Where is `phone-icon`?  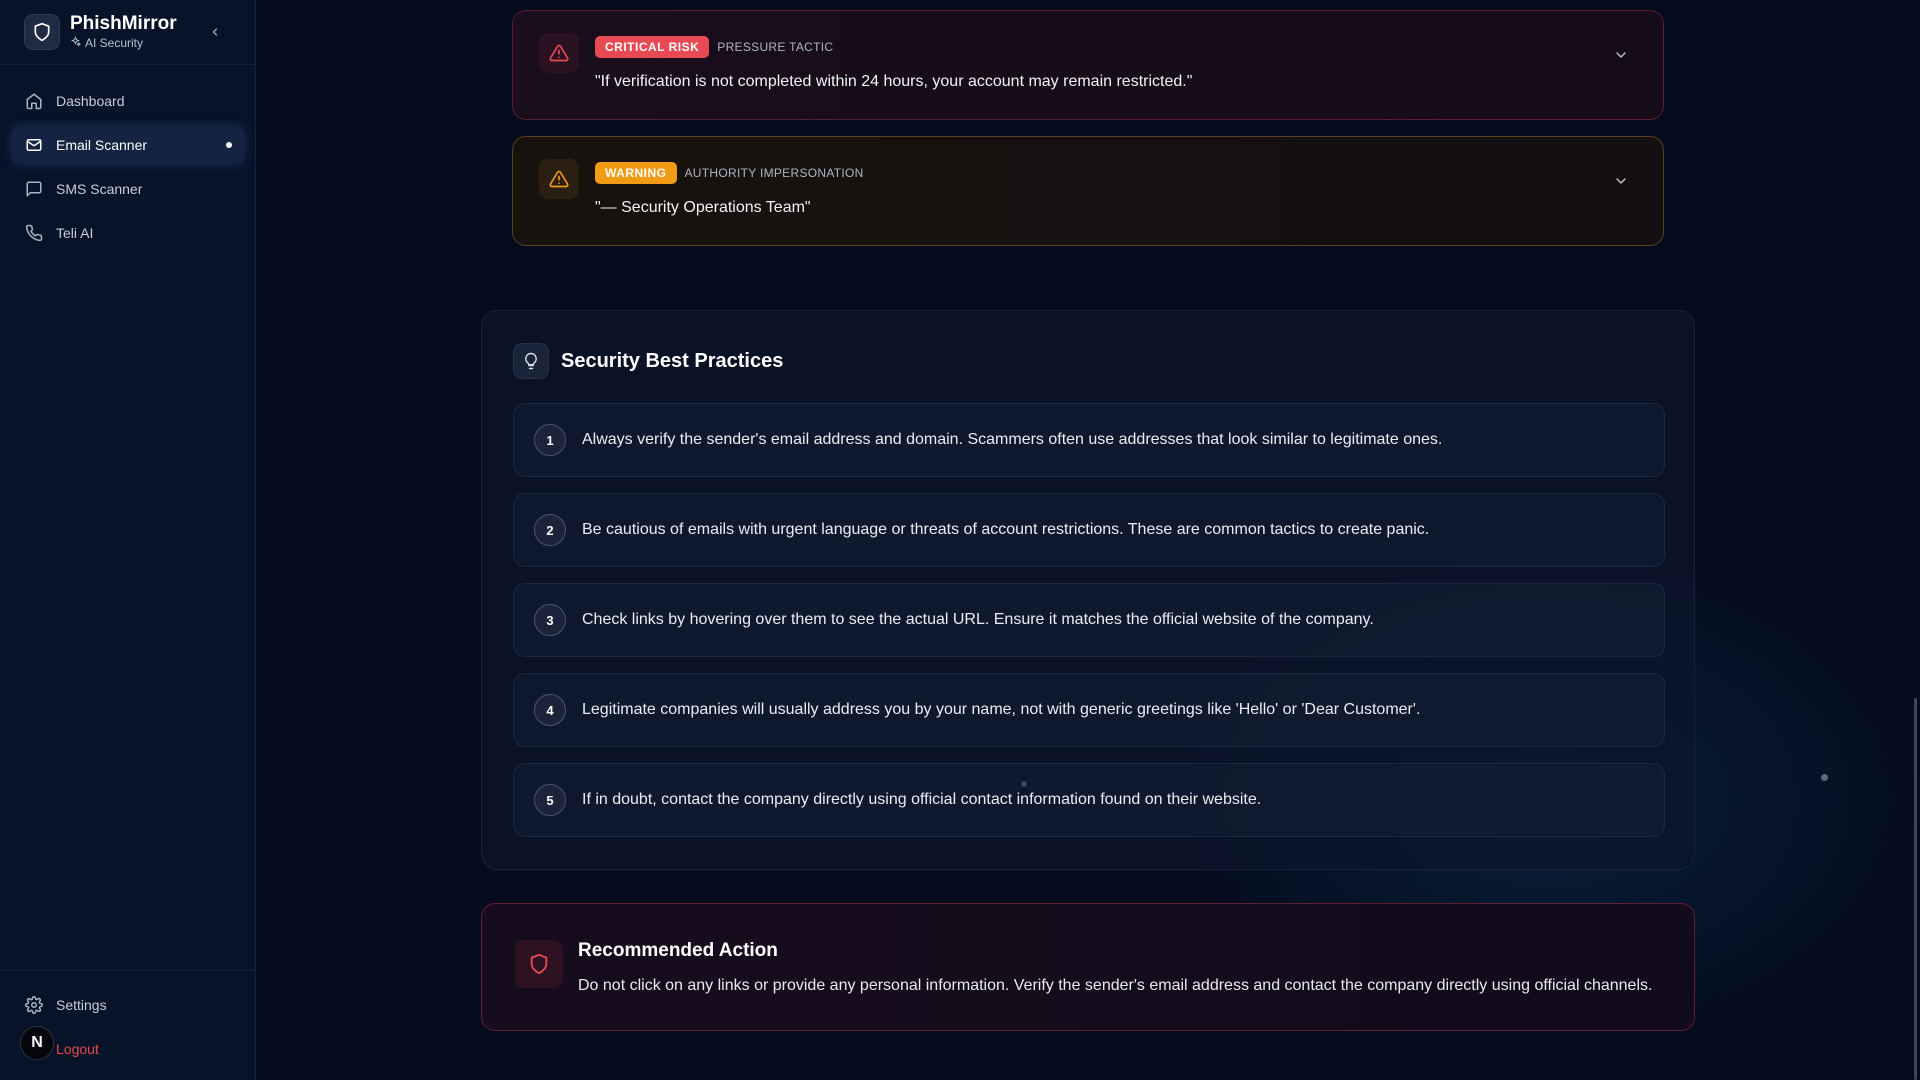
phone-icon is located at coordinates (34, 233).